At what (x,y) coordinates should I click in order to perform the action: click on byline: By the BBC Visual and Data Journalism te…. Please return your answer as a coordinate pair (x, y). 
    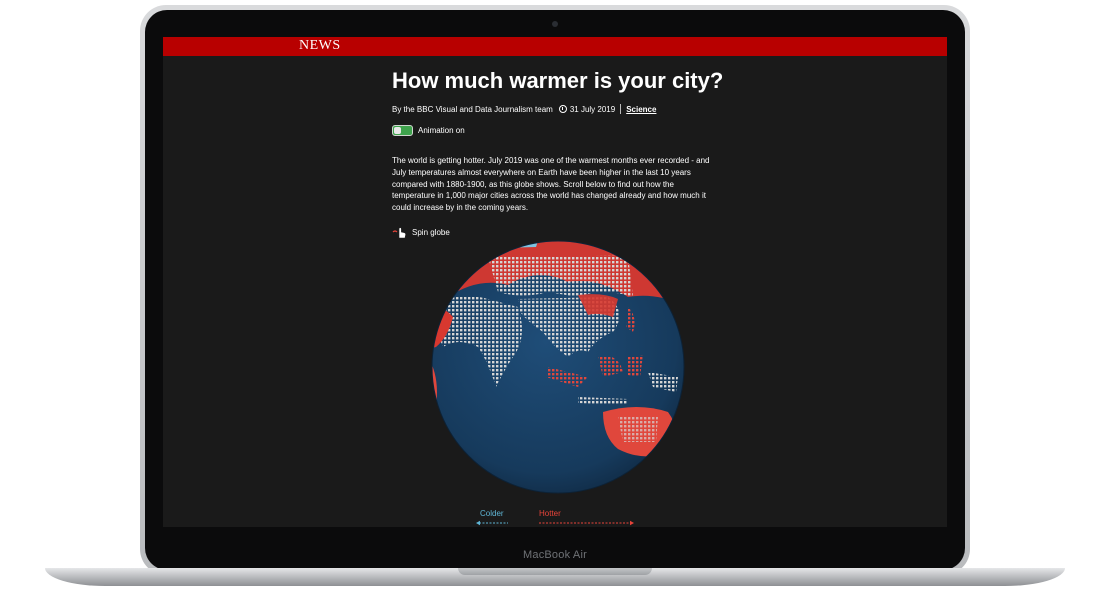
    Looking at the image, I should click on (524, 109).